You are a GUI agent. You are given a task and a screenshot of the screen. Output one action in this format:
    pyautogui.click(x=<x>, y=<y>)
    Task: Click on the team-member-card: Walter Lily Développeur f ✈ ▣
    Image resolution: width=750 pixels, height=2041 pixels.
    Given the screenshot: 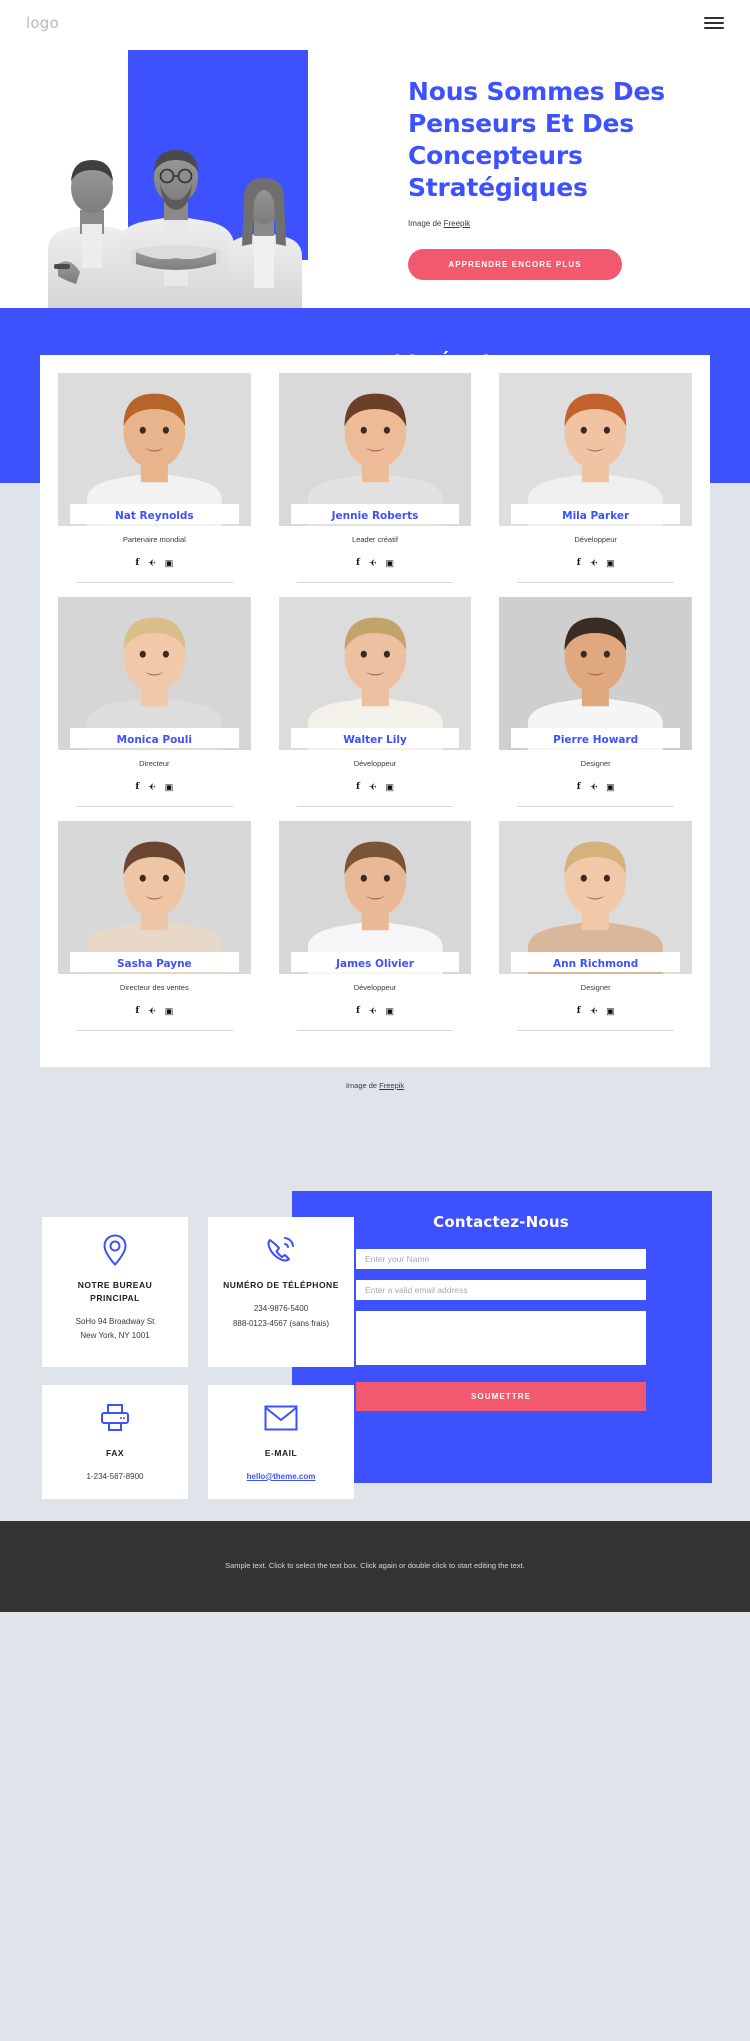 What is the action you would take?
    pyautogui.click(x=375, y=709)
    